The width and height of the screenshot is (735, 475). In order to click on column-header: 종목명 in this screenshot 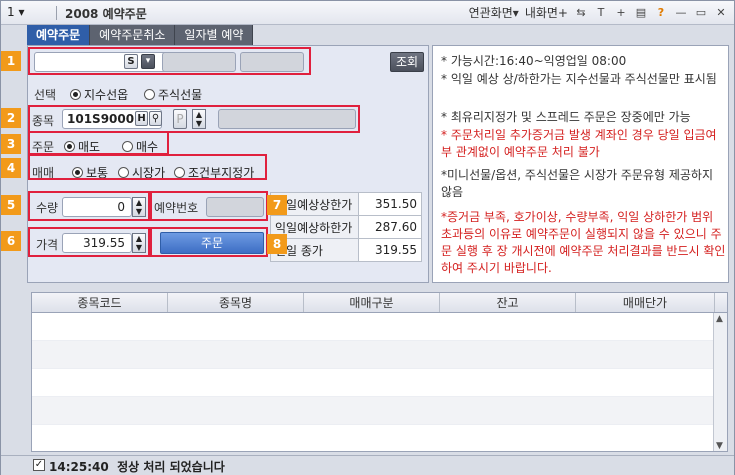, I will do `click(236, 302)`.